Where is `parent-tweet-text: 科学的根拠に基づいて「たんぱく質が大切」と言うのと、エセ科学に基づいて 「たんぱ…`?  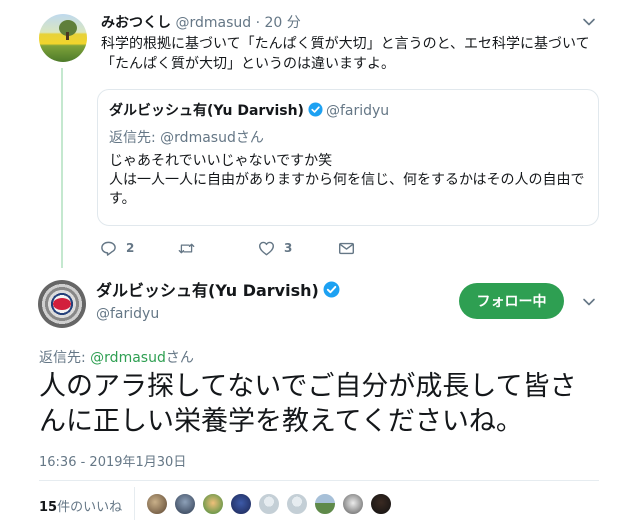 parent-tweet-text: 科学的根拠に基づいて「たんぱく質が大切」と言うのと、エセ科学に基づいて 「たんぱ… is located at coordinates (351, 54).